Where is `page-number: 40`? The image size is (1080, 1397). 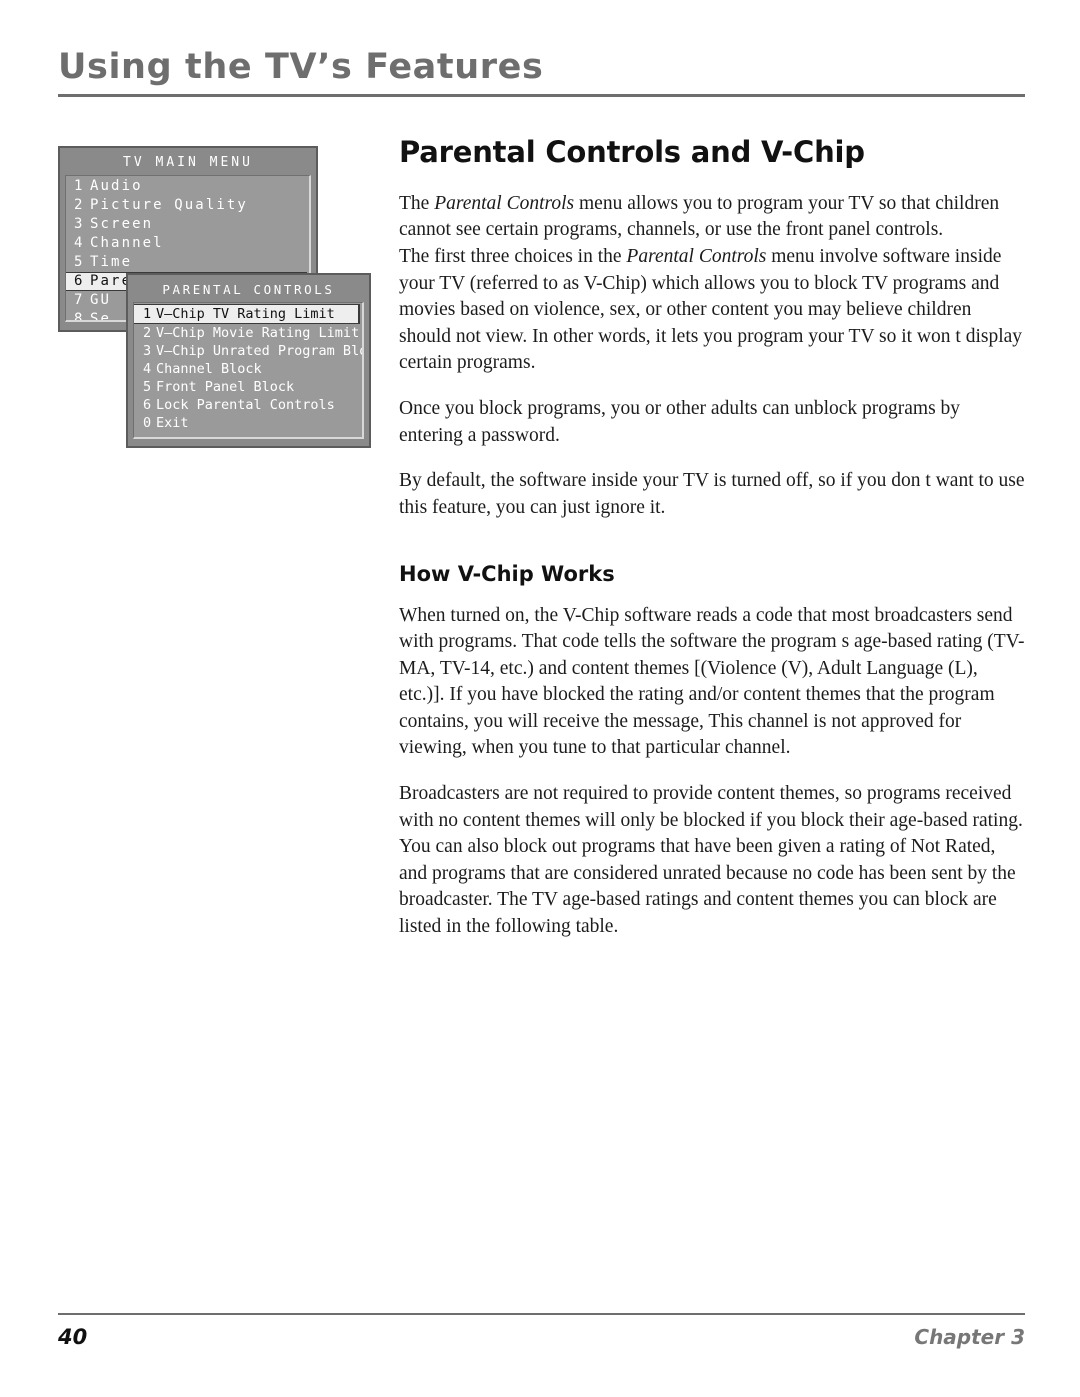 page-number: 40 is located at coordinates (73, 1337).